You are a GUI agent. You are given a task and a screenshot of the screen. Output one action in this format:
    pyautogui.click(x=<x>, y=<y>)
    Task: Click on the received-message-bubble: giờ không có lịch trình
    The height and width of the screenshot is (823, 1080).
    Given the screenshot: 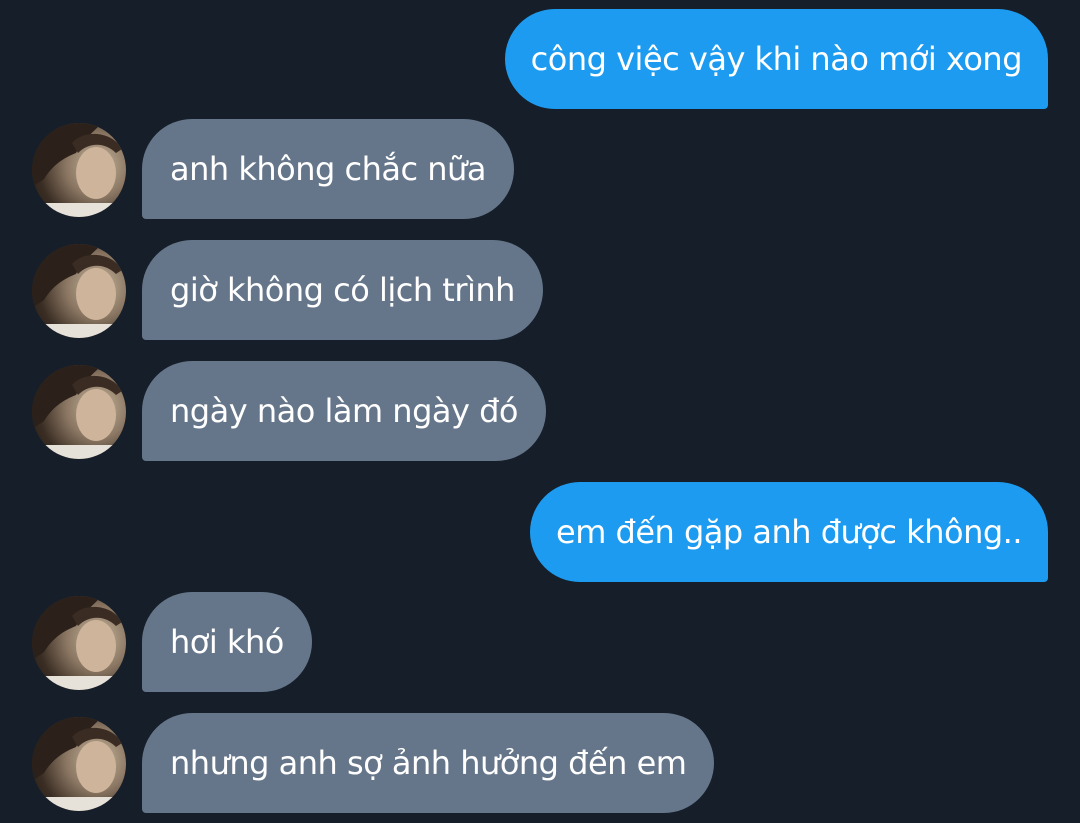 What is the action you would take?
    pyautogui.click(x=342, y=290)
    